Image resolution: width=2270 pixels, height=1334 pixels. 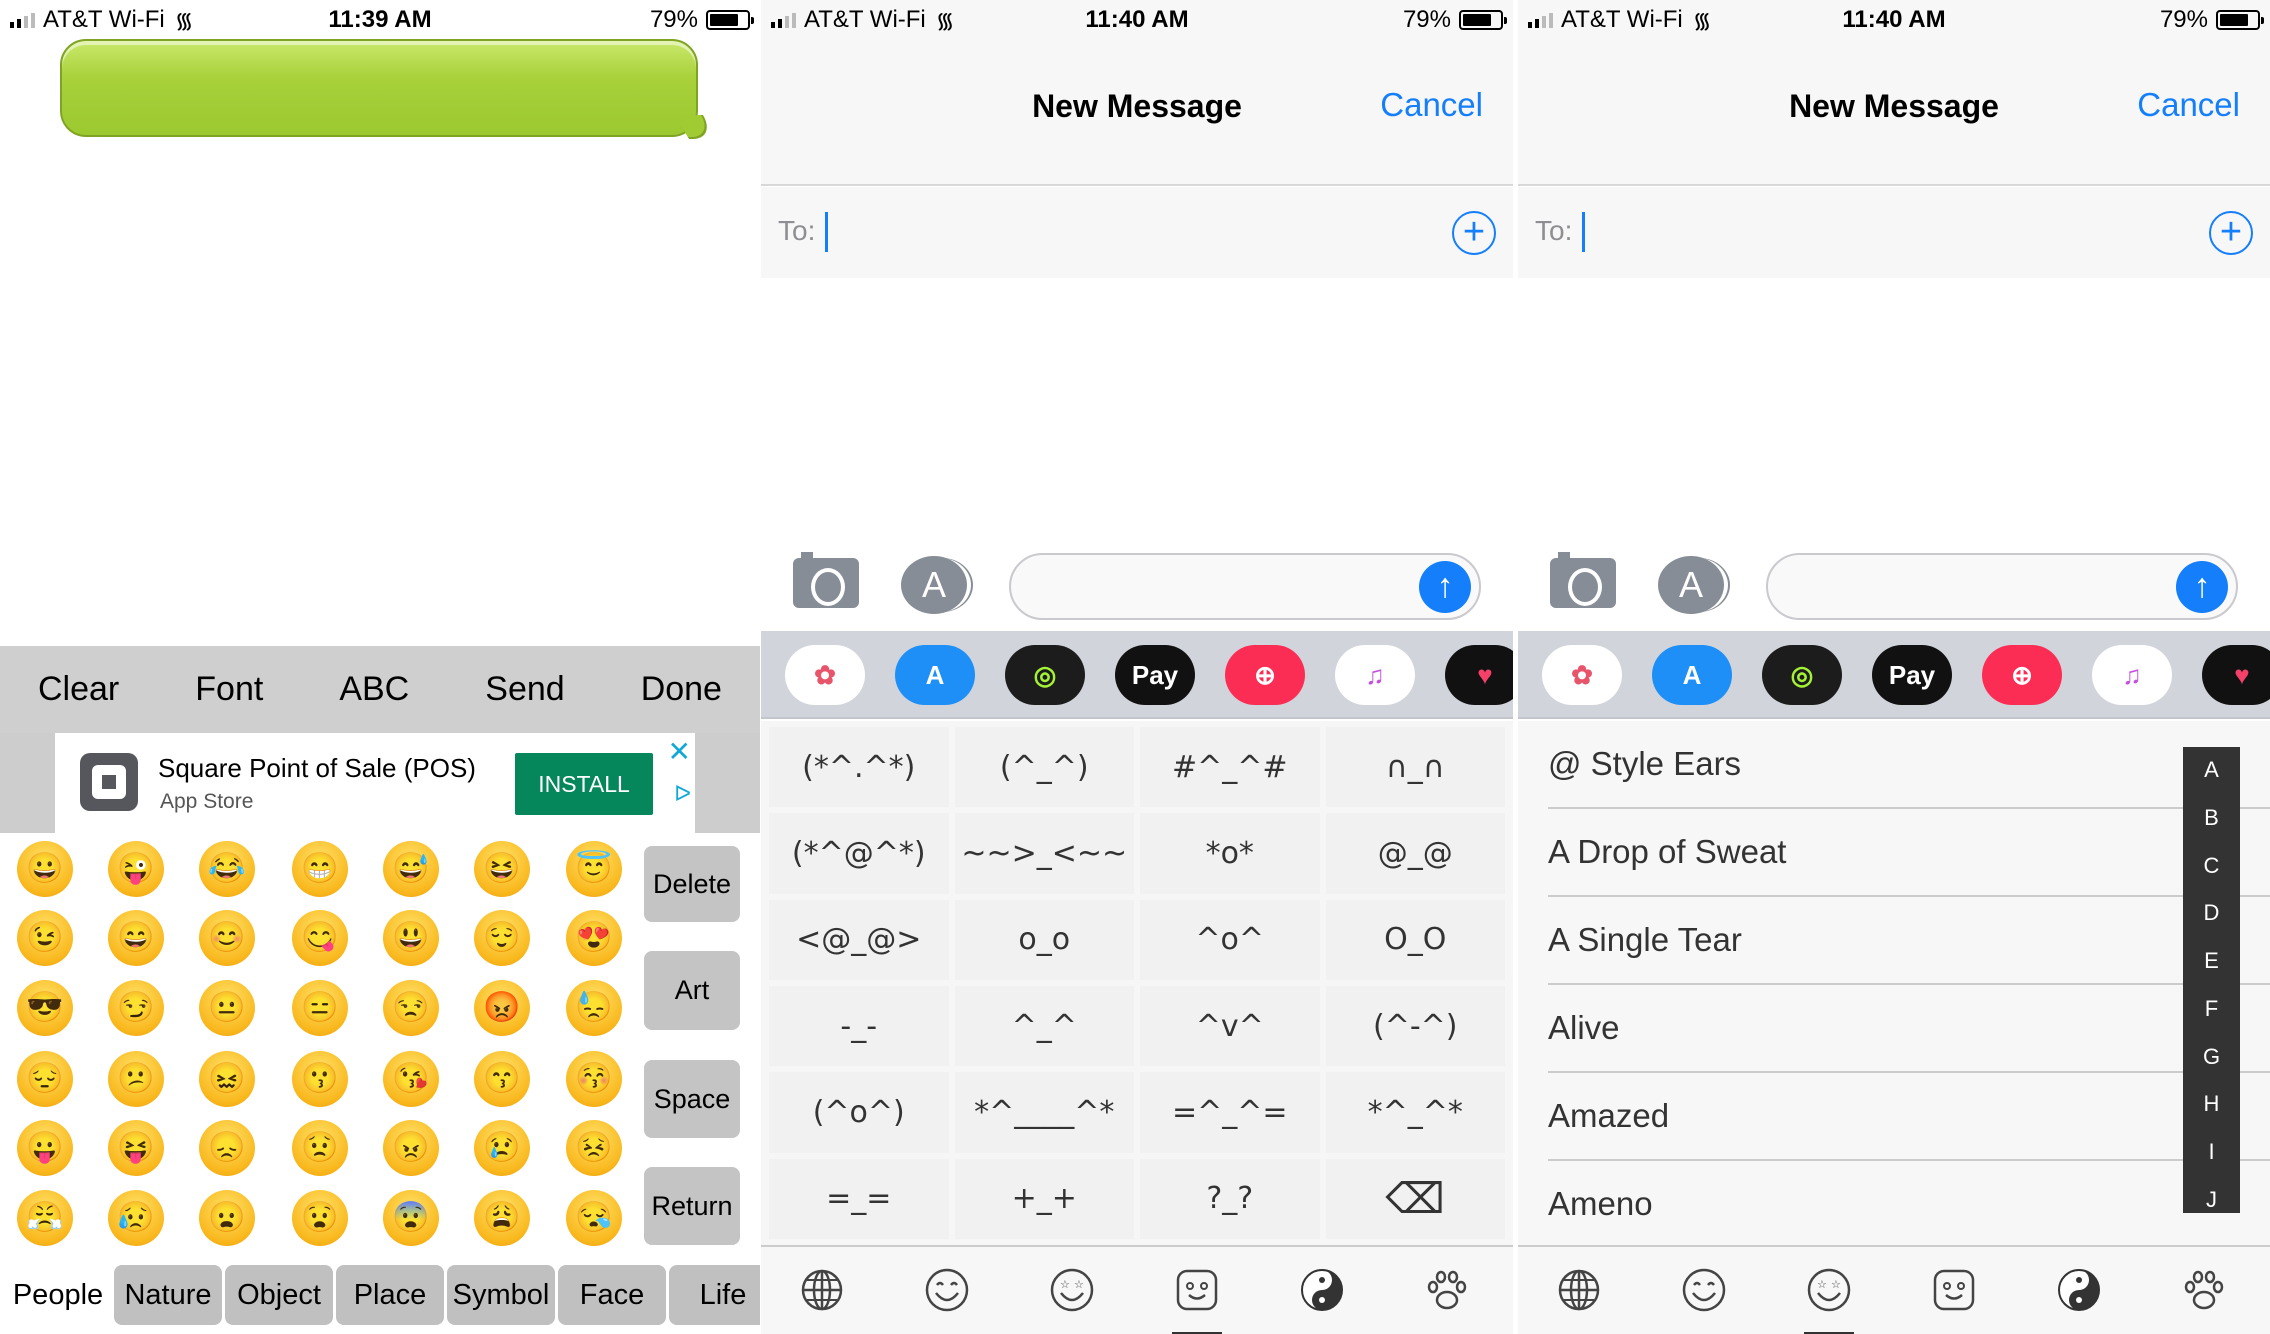 I want to click on space-button: Space, so click(x=692, y=1099).